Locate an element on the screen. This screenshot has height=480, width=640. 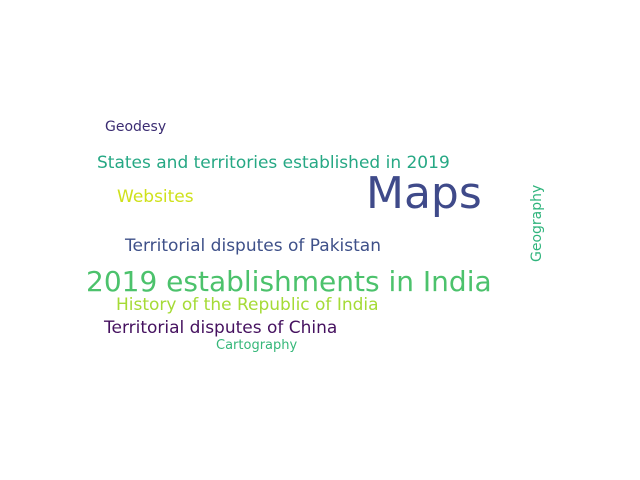
word-history-republic-of-india: History of the Republic of India is located at coordinates (247, 305).